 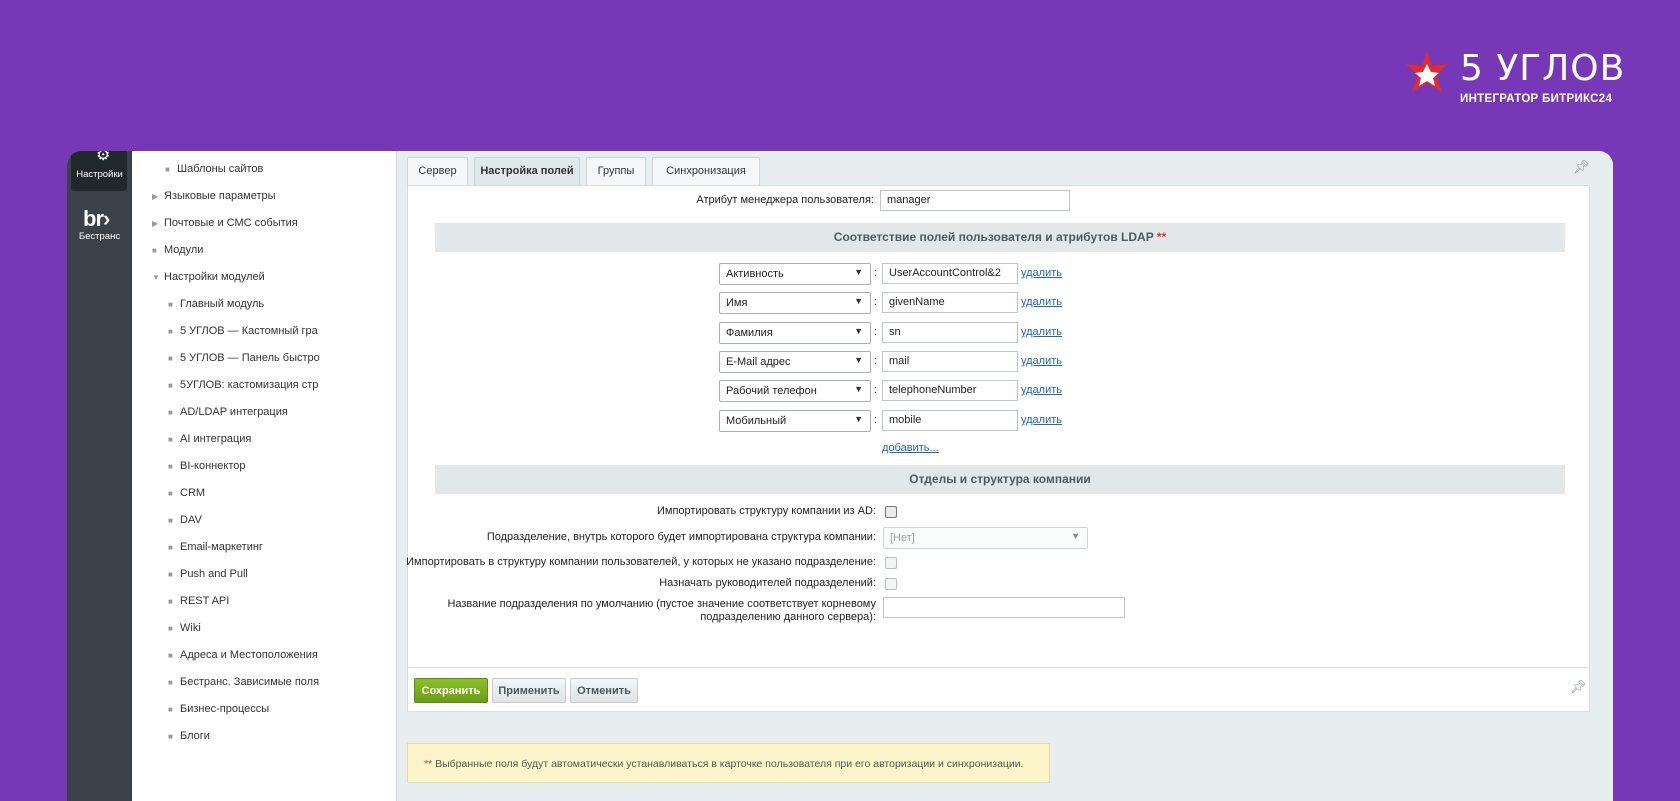 I want to click on tree-item: ▶ Языковые параметры, so click(x=214, y=196).